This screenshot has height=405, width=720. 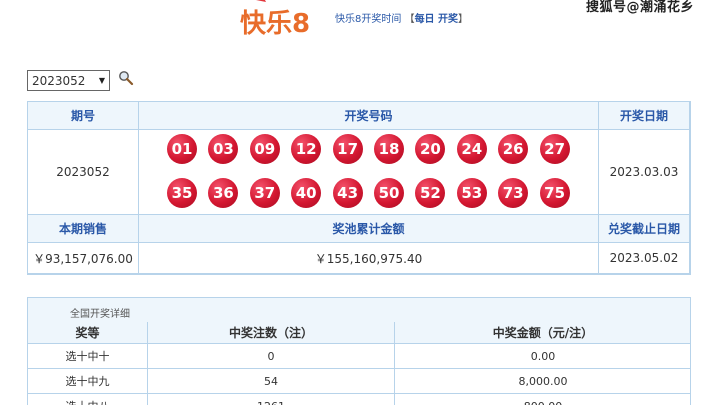 I want to click on prize-count: 0, so click(x=271, y=356).